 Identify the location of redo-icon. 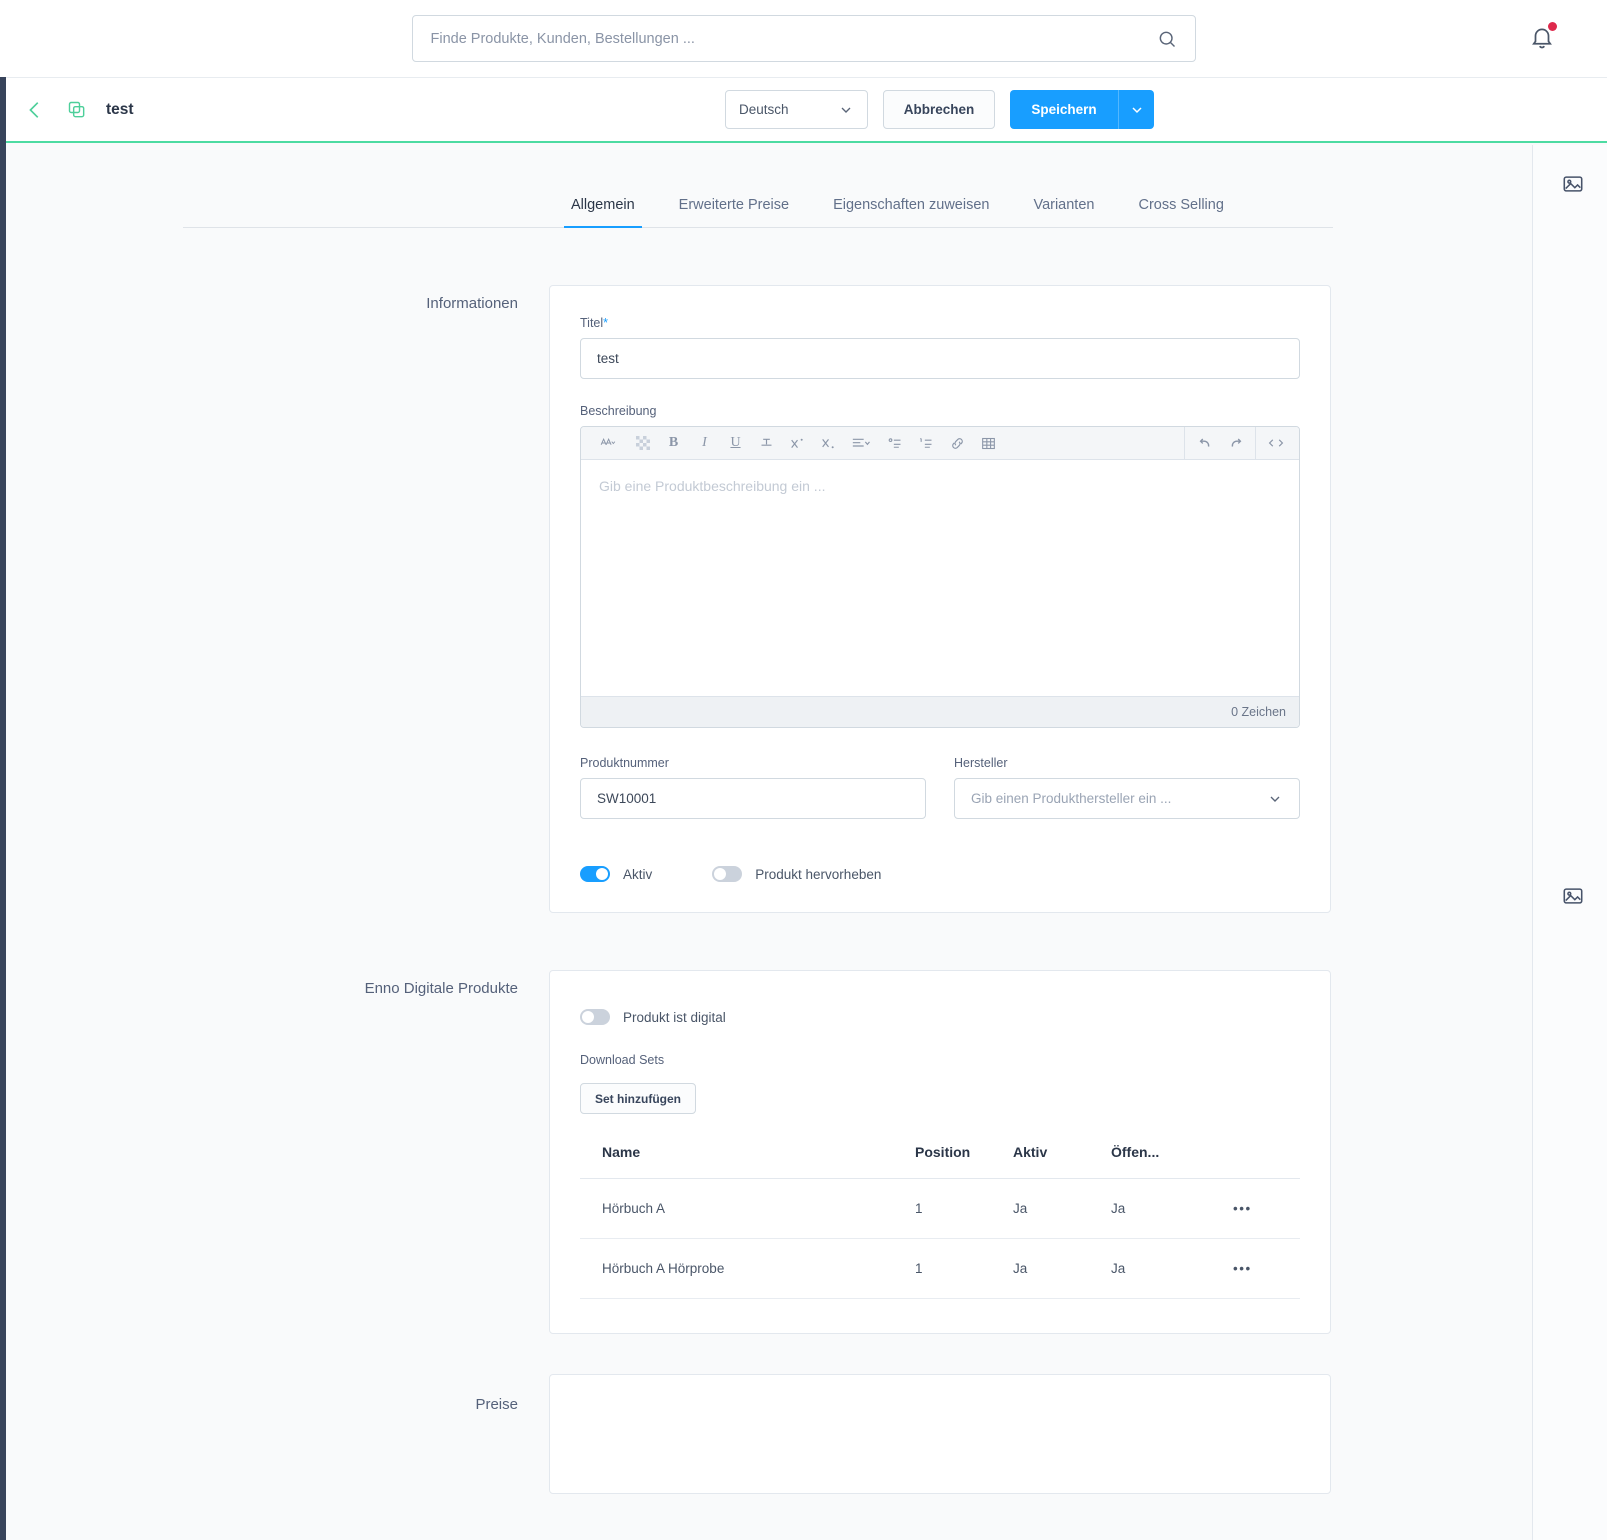
(1235, 443).